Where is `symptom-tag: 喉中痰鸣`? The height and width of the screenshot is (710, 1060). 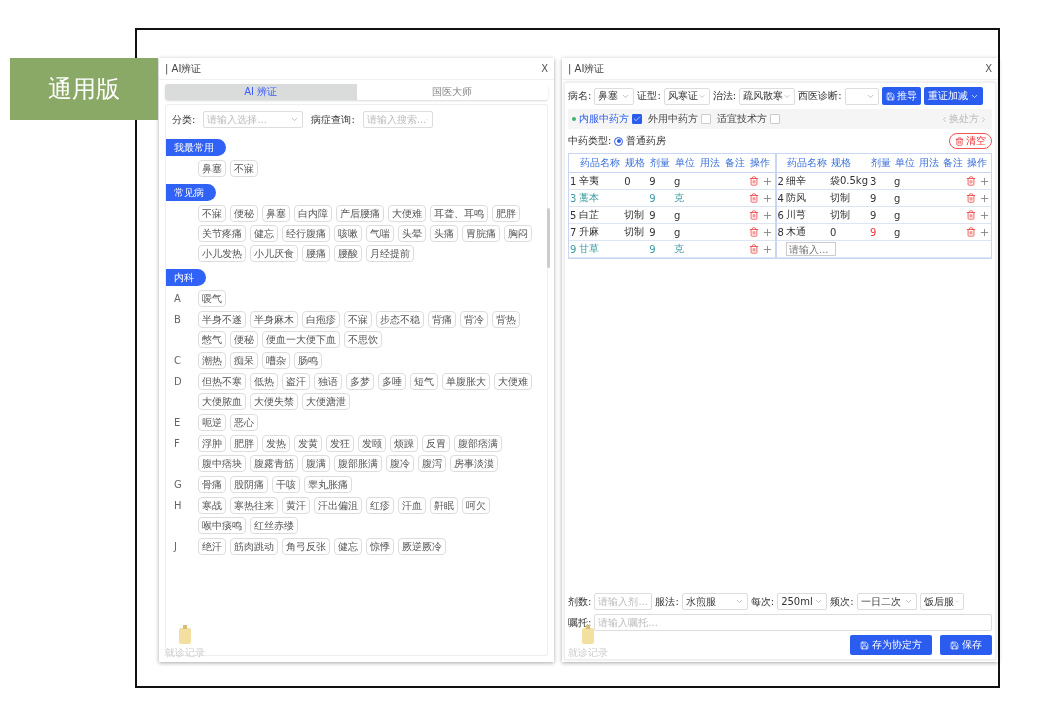
symptom-tag: 喉中痰鸣 is located at coordinates (222, 525).